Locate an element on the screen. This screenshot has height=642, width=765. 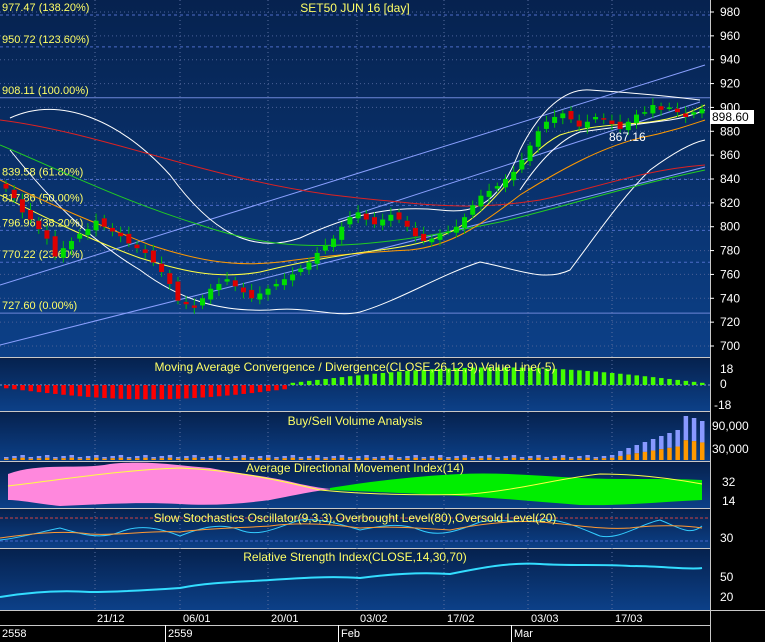
annotation-label: 867.16 is located at coordinates (627, 137).